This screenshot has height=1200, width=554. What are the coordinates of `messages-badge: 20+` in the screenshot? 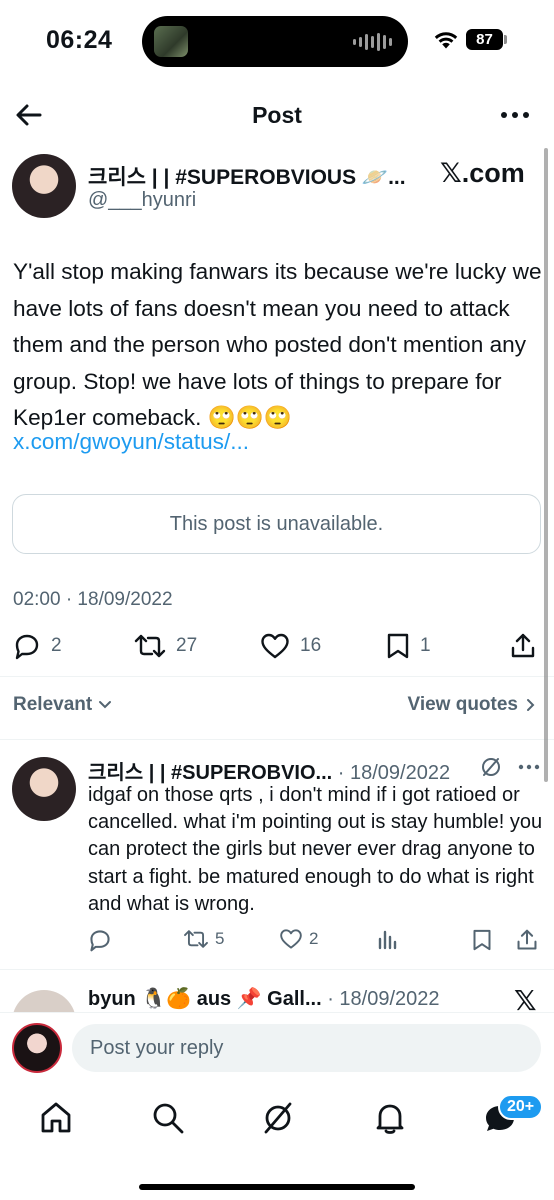 It's located at (521, 1107).